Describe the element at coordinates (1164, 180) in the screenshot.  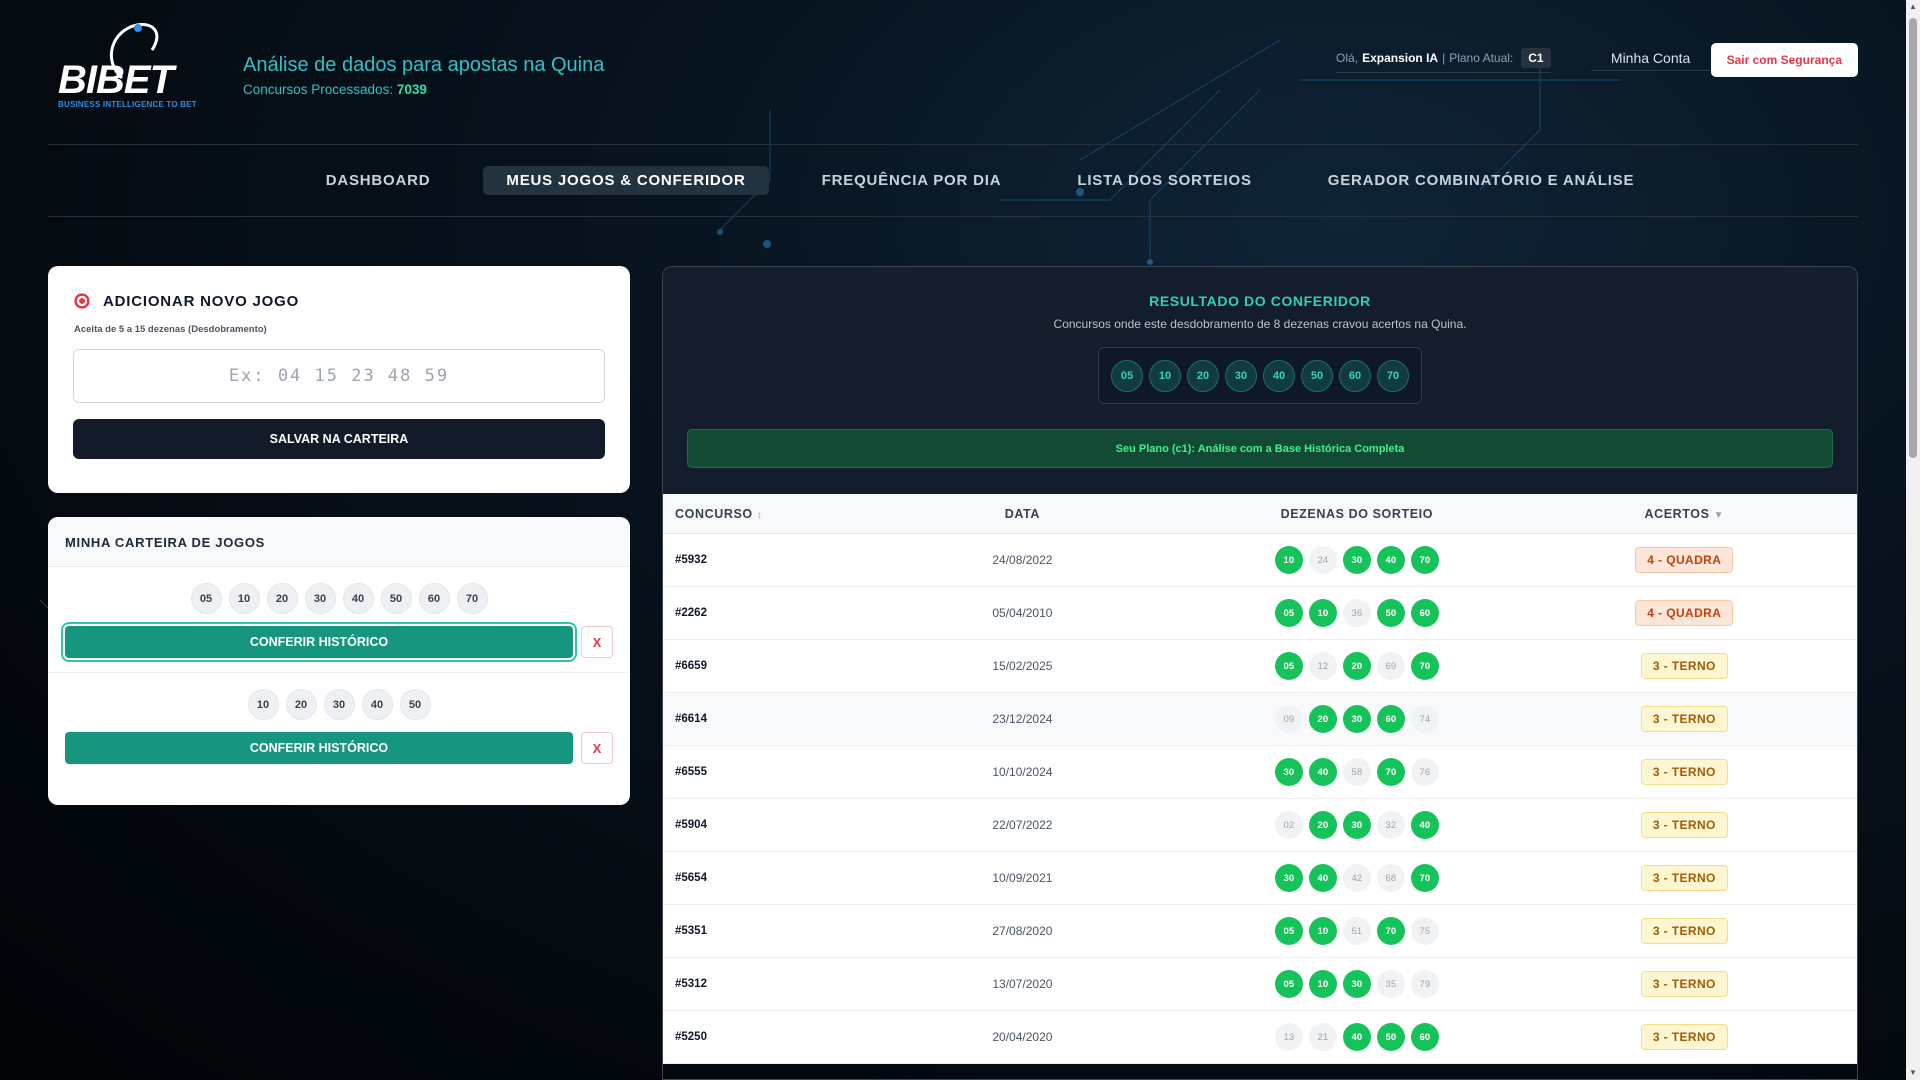
I see `nav-draw-list: LISTA DOS SORTEIOS` at that location.